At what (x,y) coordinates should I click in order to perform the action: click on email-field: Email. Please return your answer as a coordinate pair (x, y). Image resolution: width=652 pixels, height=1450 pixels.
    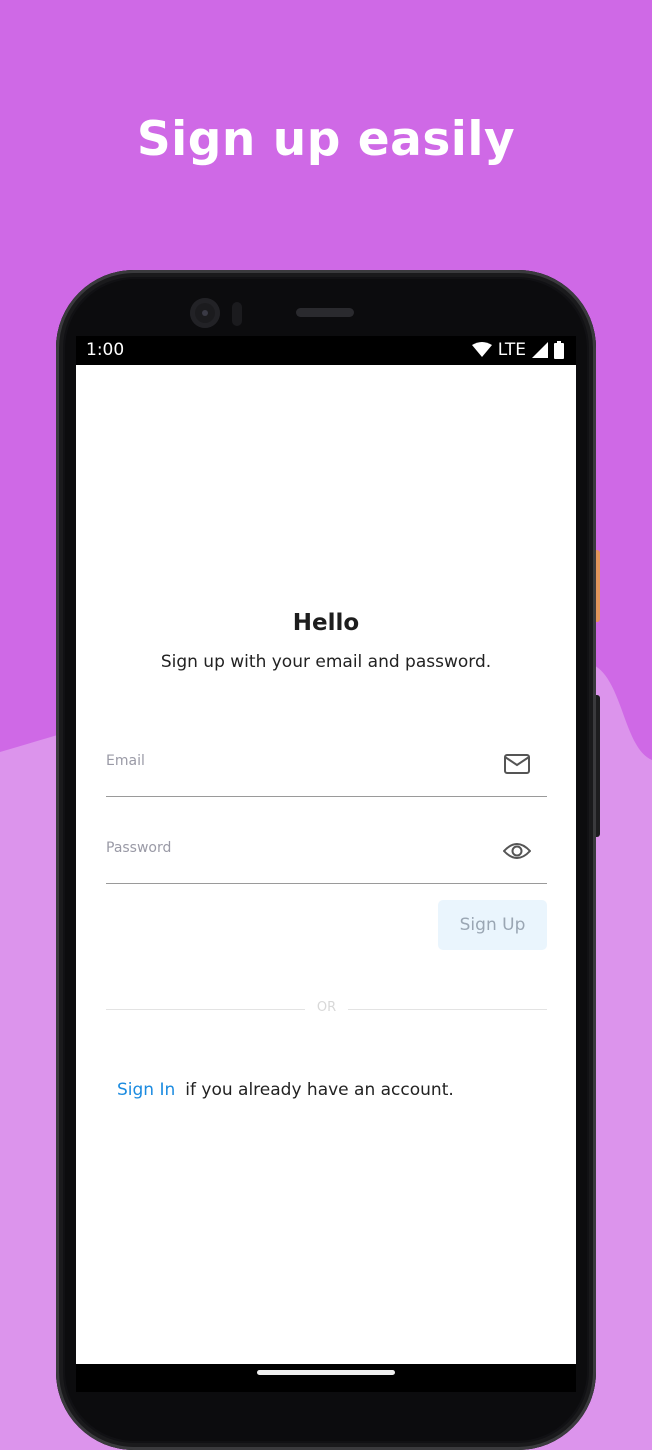
    Looking at the image, I should click on (326, 766).